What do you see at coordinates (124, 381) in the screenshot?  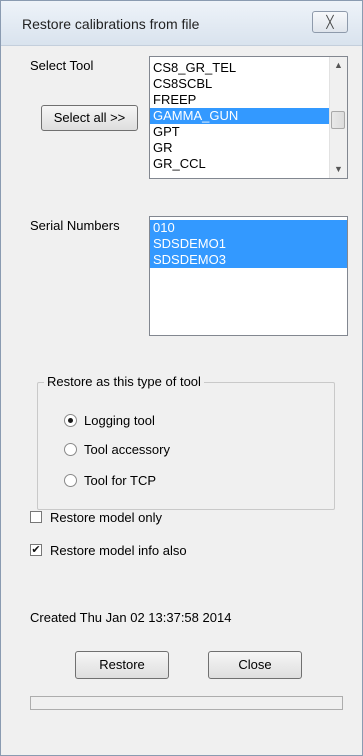 I see `tool-type-legend: Restore as this type of tool` at bounding box center [124, 381].